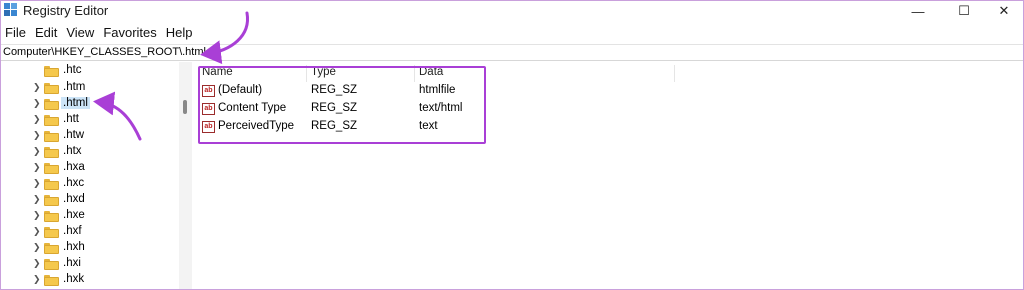 The height and width of the screenshot is (290, 1024). I want to click on tree-item-label: .hxh, so click(74, 247).